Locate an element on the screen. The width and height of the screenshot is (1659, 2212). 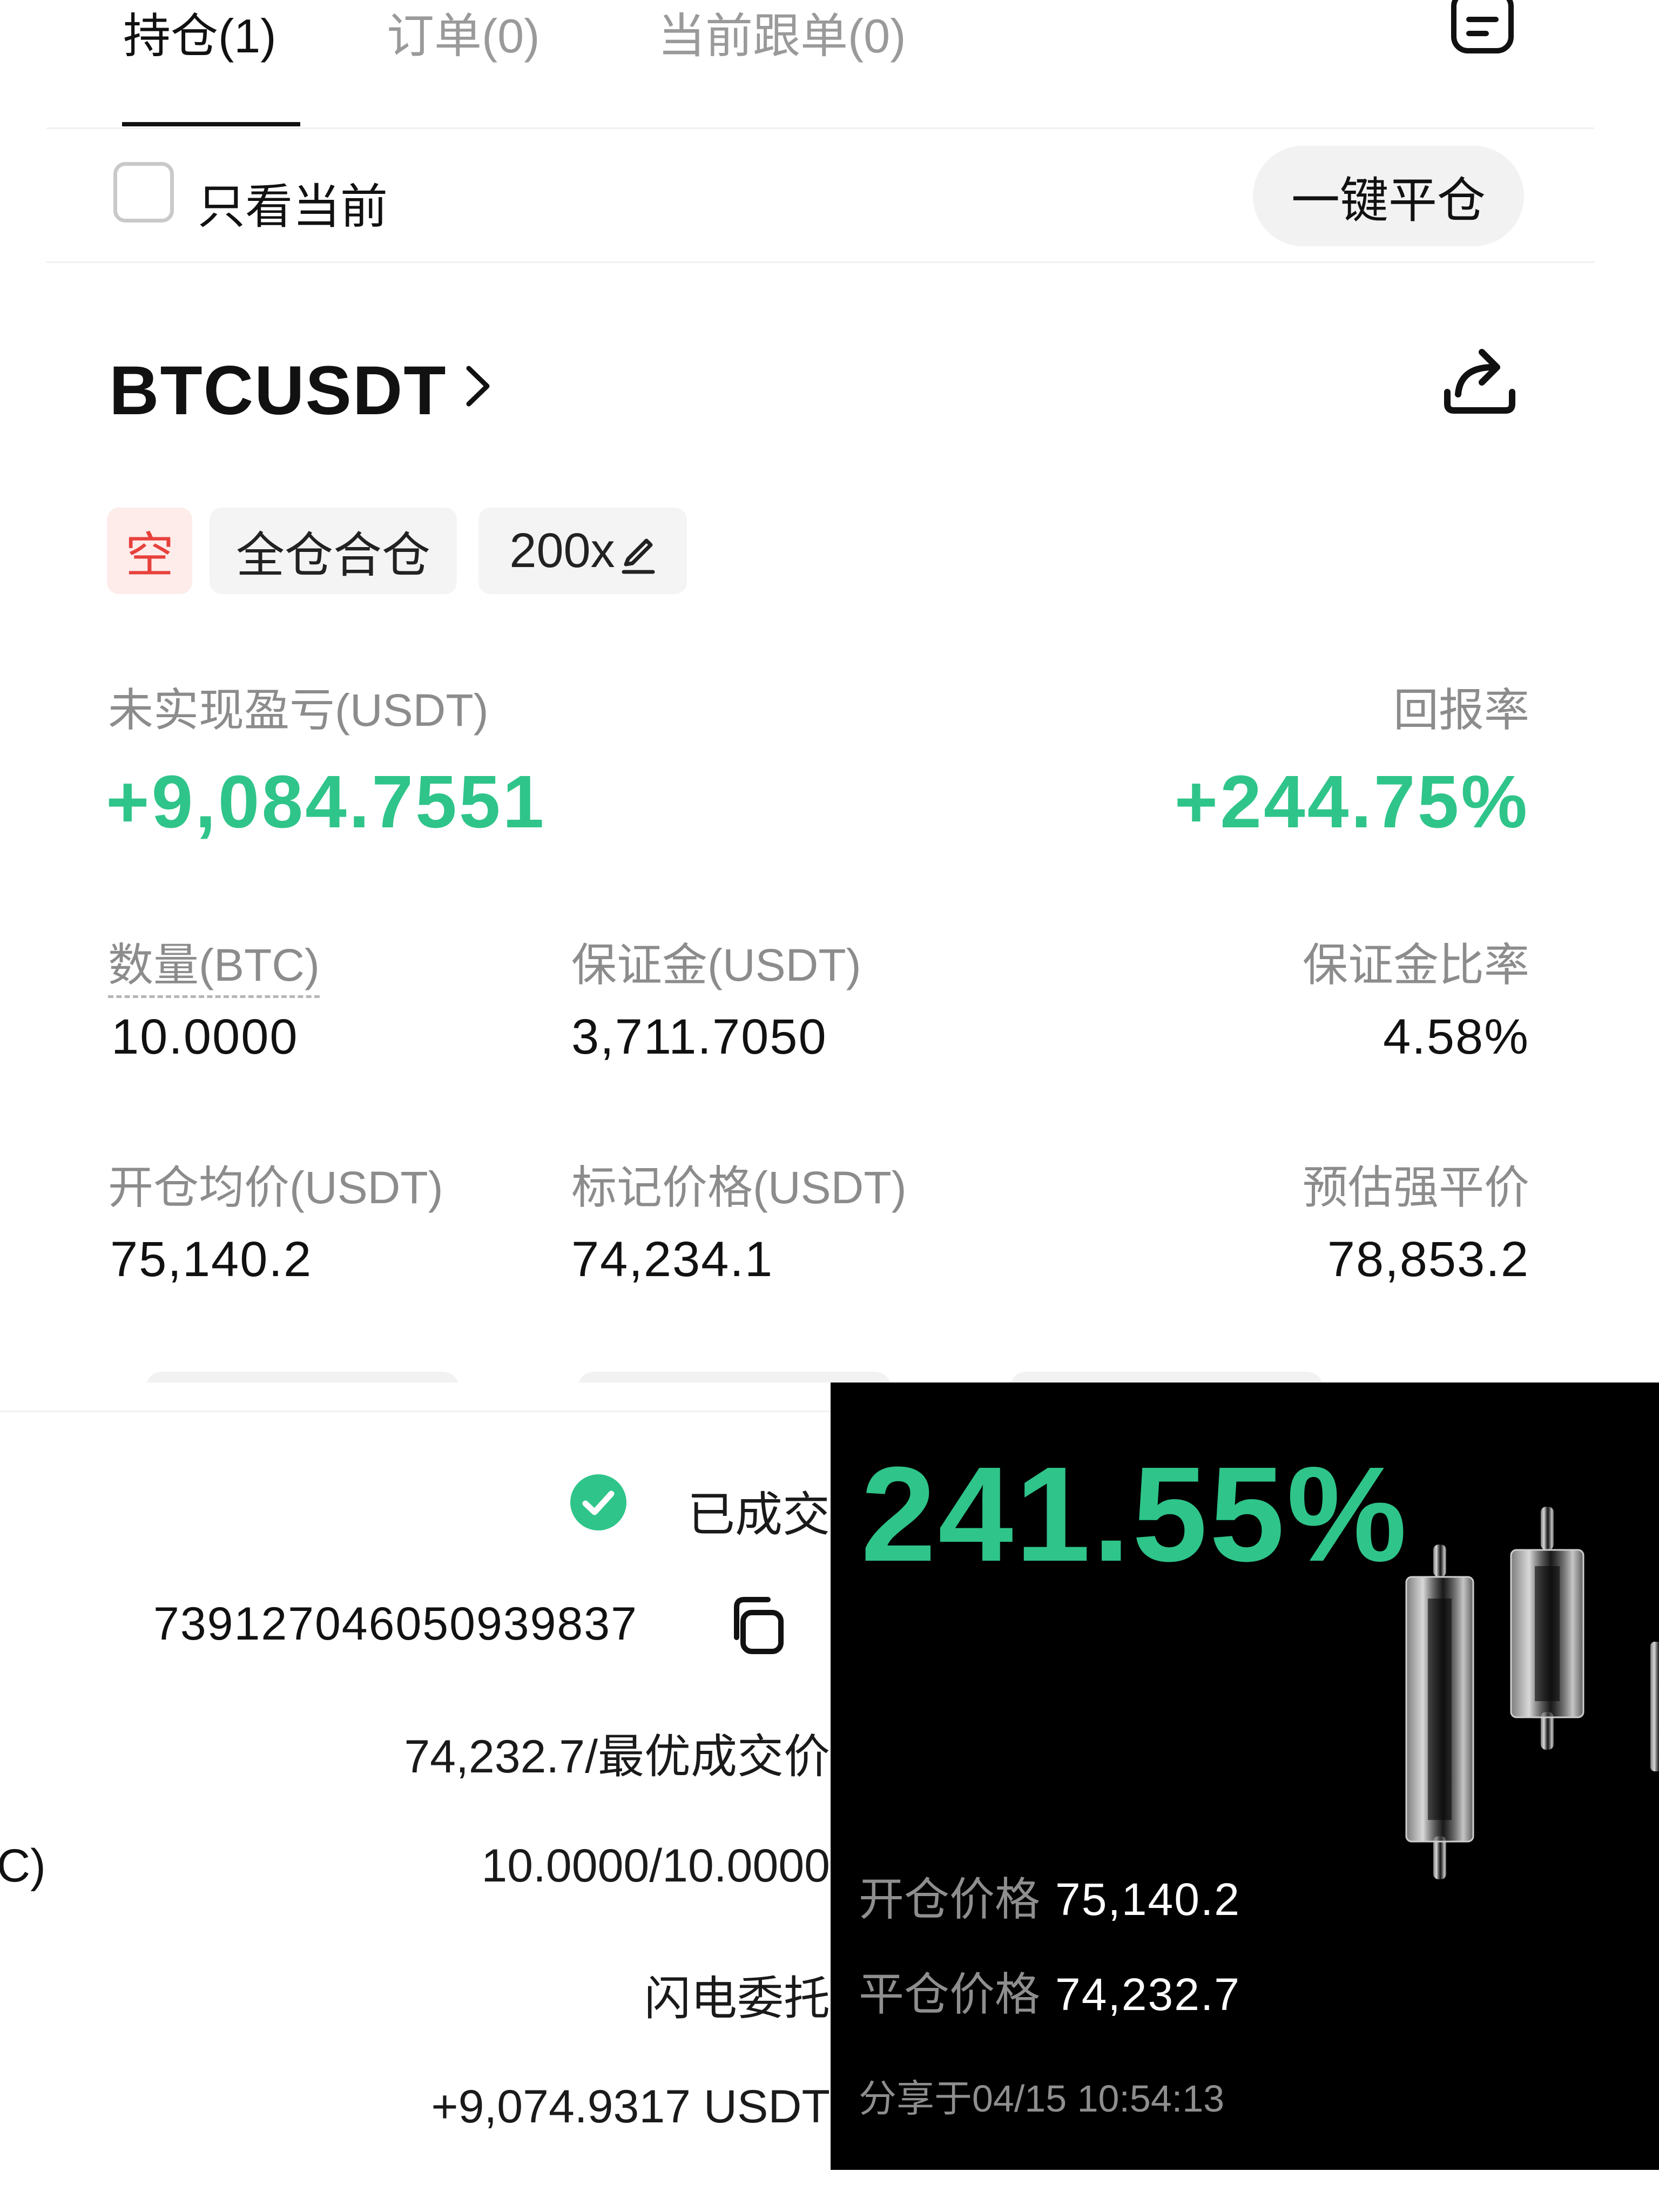
short-side-tag: 空 is located at coordinates (149, 551).